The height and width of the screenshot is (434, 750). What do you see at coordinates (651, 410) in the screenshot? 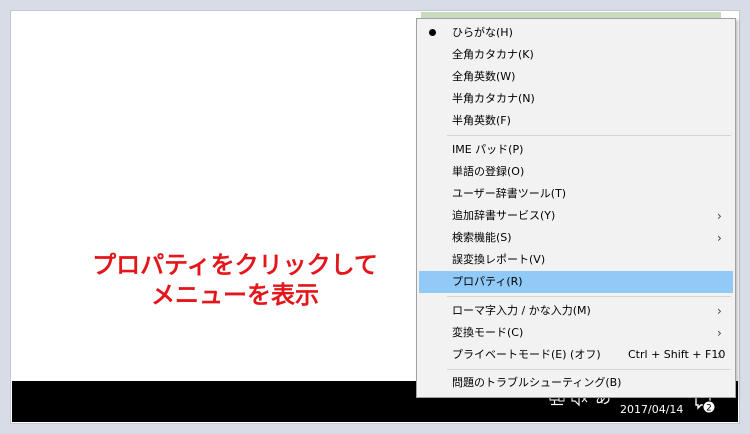
I see `taskbar-date: 2017/04/14` at bounding box center [651, 410].